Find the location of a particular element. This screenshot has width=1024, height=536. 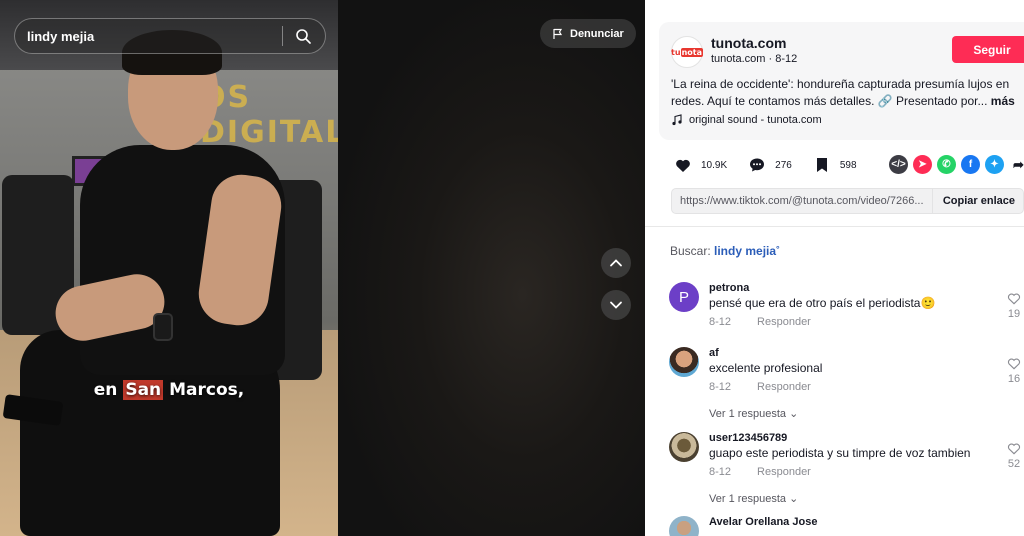

save-button: 598 is located at coordinates (834, 165).